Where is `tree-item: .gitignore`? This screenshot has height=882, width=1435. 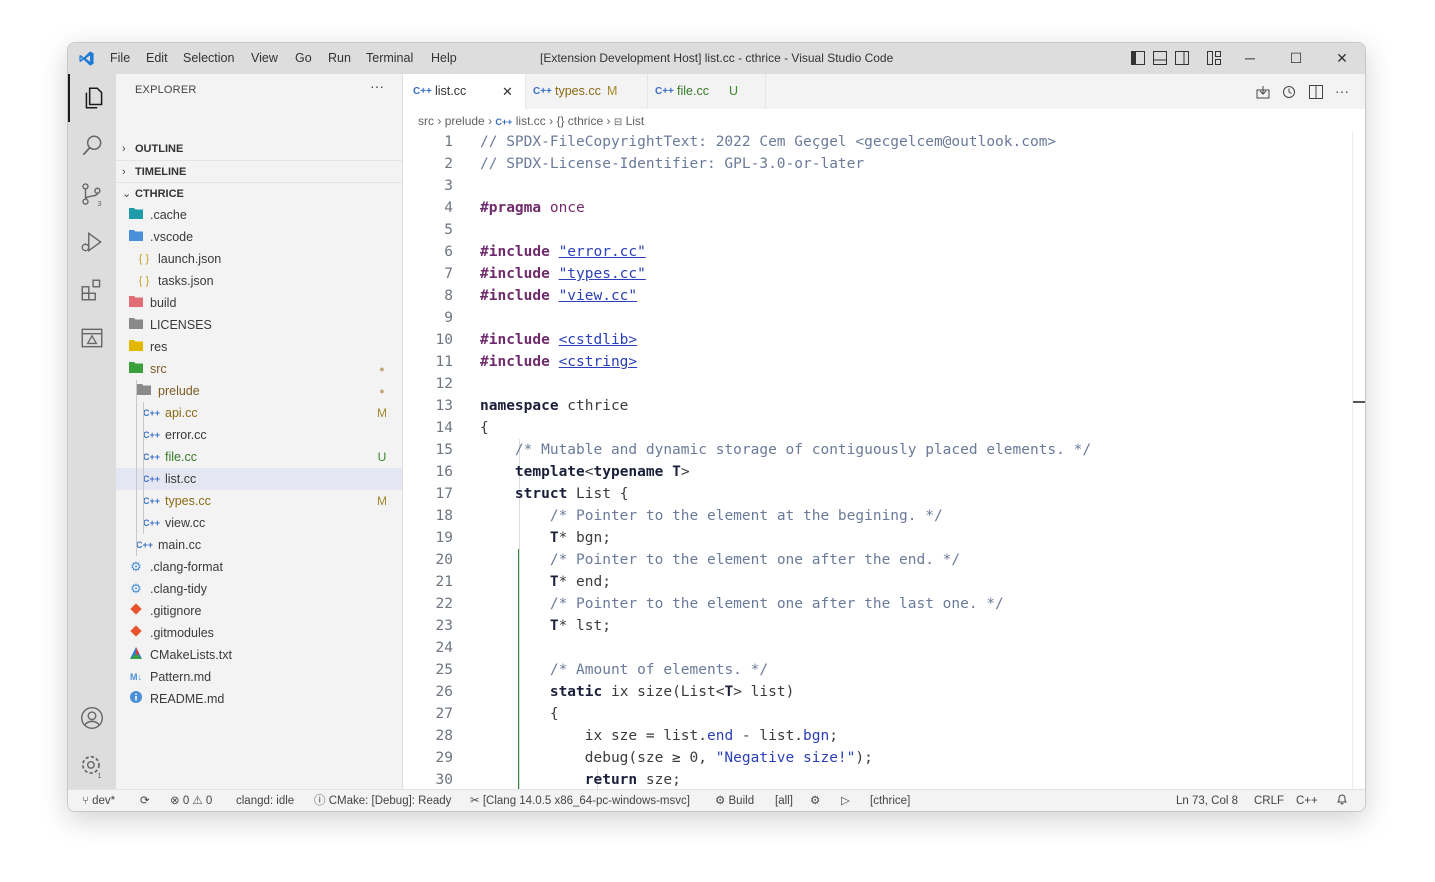 tree-item: .gitignore is located at coordinates (259, 611).